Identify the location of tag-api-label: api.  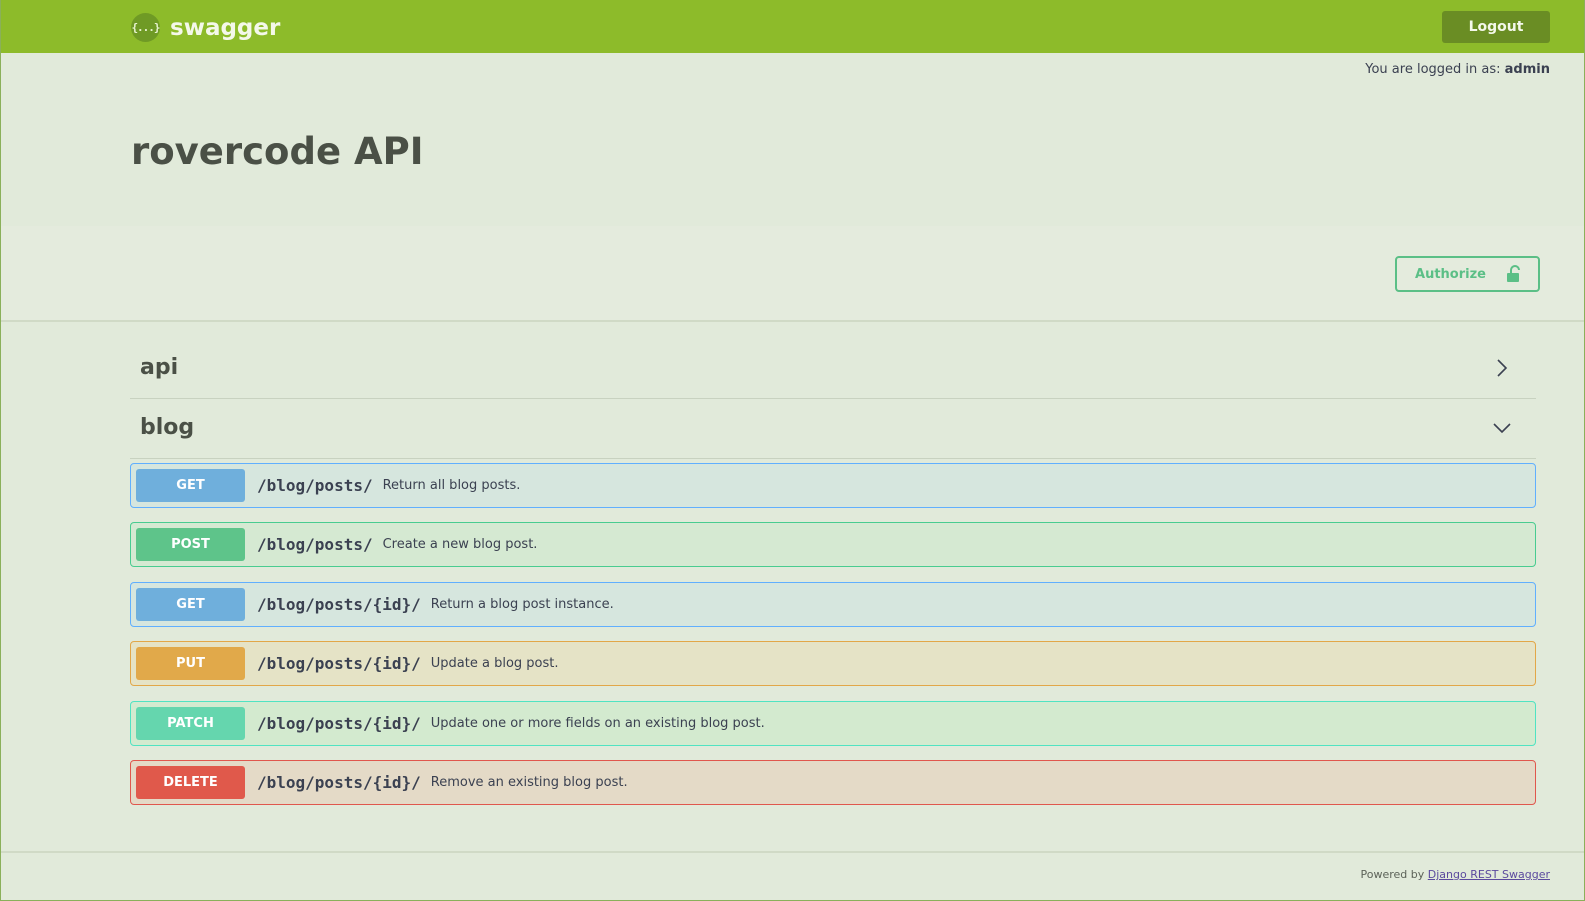
(159, 367).